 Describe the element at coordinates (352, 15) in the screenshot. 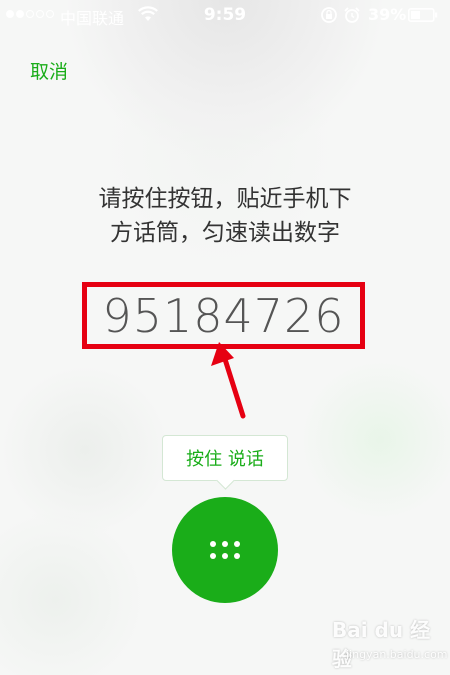

I see `alarm-icon` at that location.